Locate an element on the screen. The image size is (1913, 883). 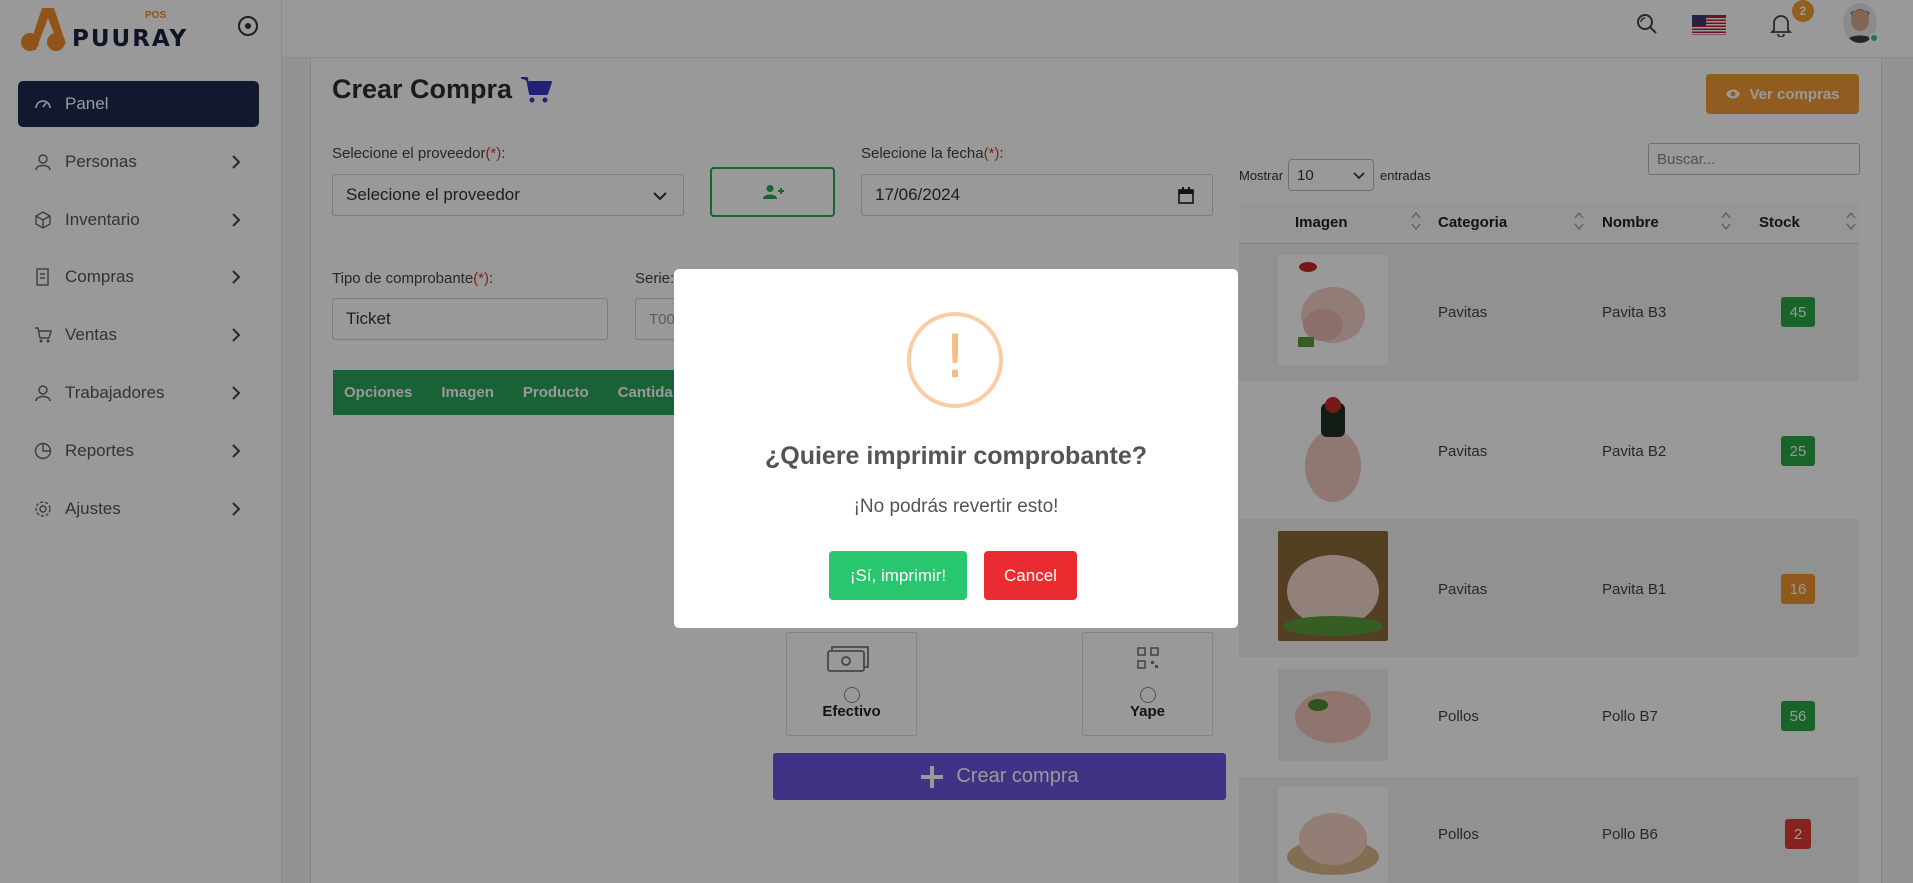
confirm-print-button: ¡Sí, imprimir! is located at coordinates (898, 575).